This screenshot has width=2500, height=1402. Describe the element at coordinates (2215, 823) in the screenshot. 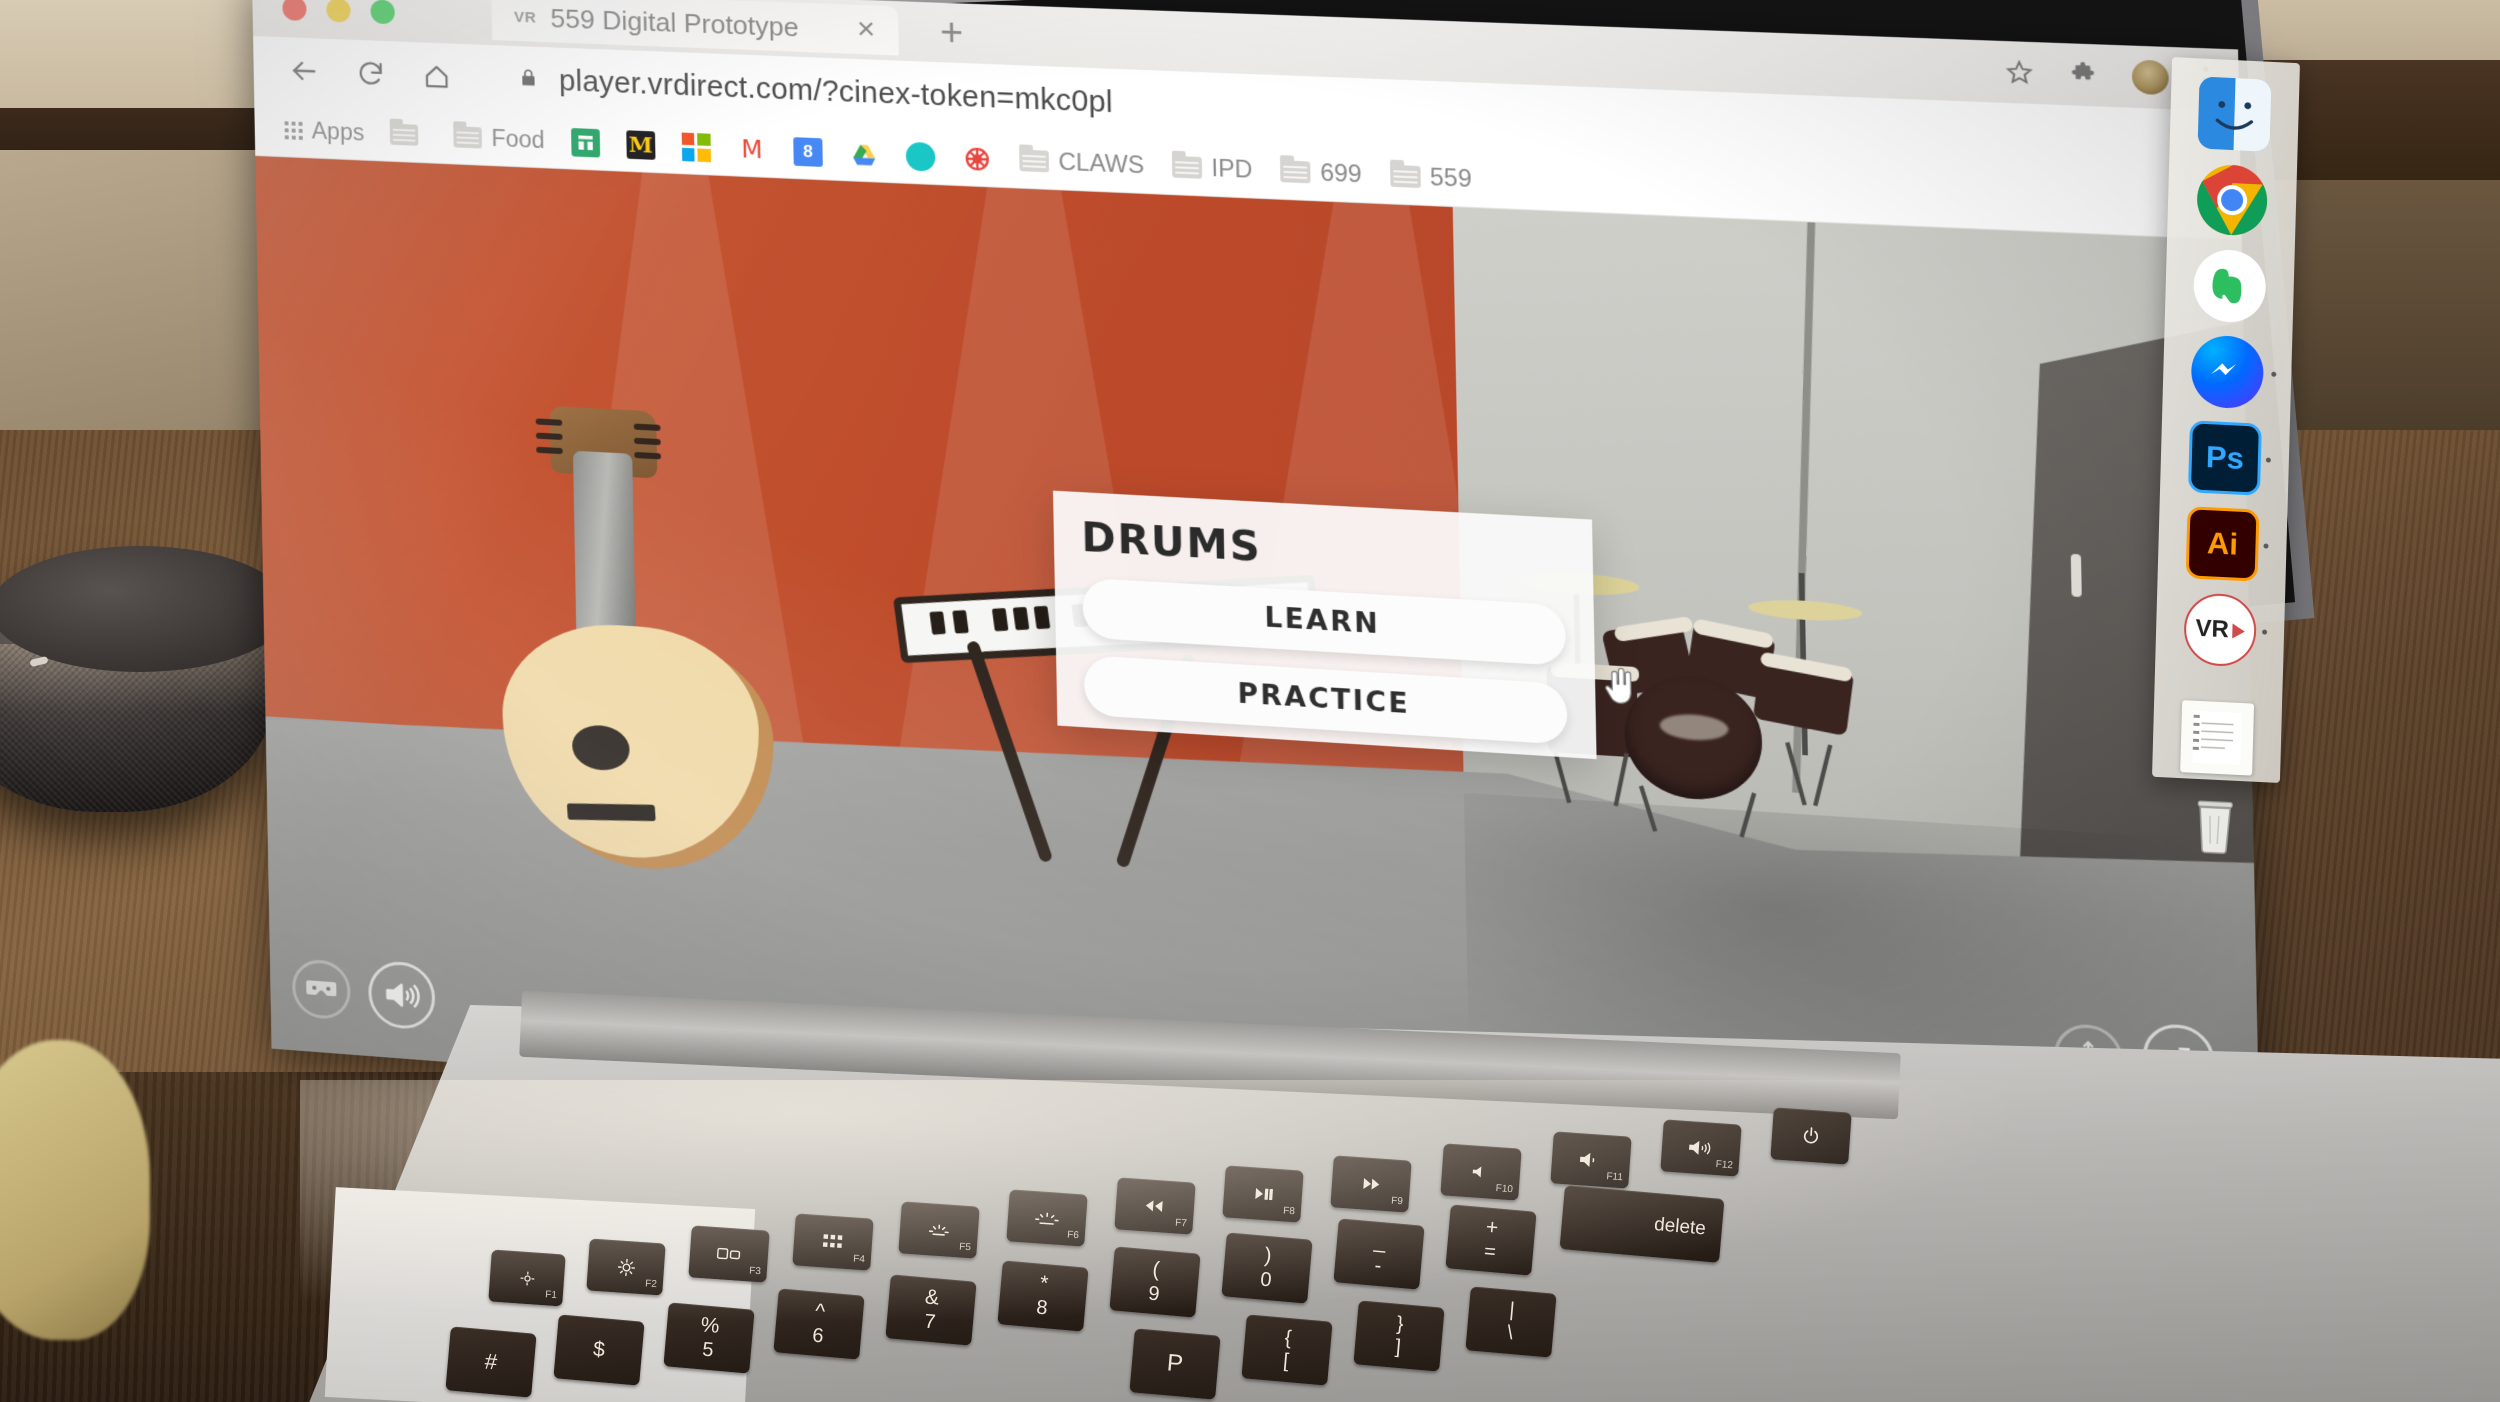

I see `dock-item-trash` at that location.